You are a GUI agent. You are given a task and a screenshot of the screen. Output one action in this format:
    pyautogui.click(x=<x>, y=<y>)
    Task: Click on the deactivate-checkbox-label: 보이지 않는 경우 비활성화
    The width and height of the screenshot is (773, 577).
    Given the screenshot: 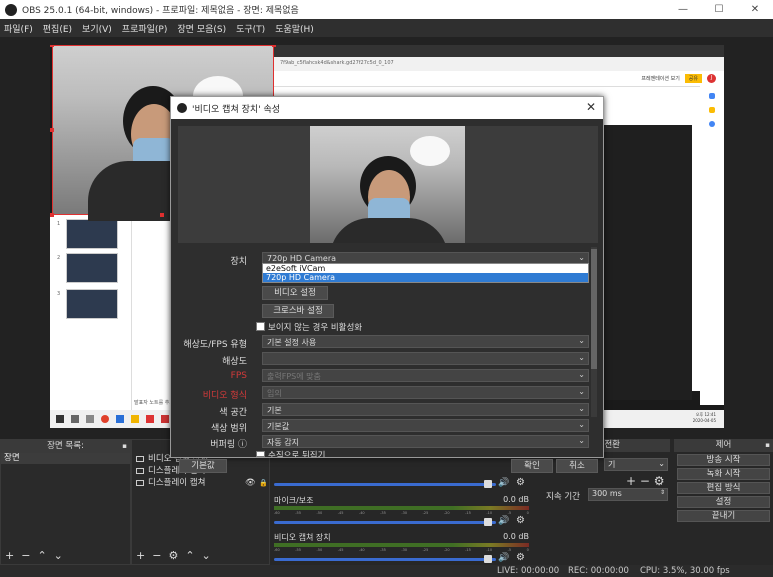 What is the action you would take?
    pyautogui.click(x=315, y=328)
    